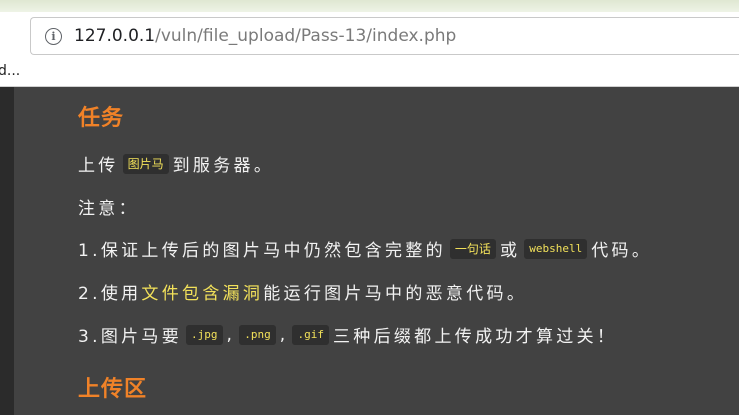  I want to click on notice-item-2-prefix: 2.使用, so click(110, 294).